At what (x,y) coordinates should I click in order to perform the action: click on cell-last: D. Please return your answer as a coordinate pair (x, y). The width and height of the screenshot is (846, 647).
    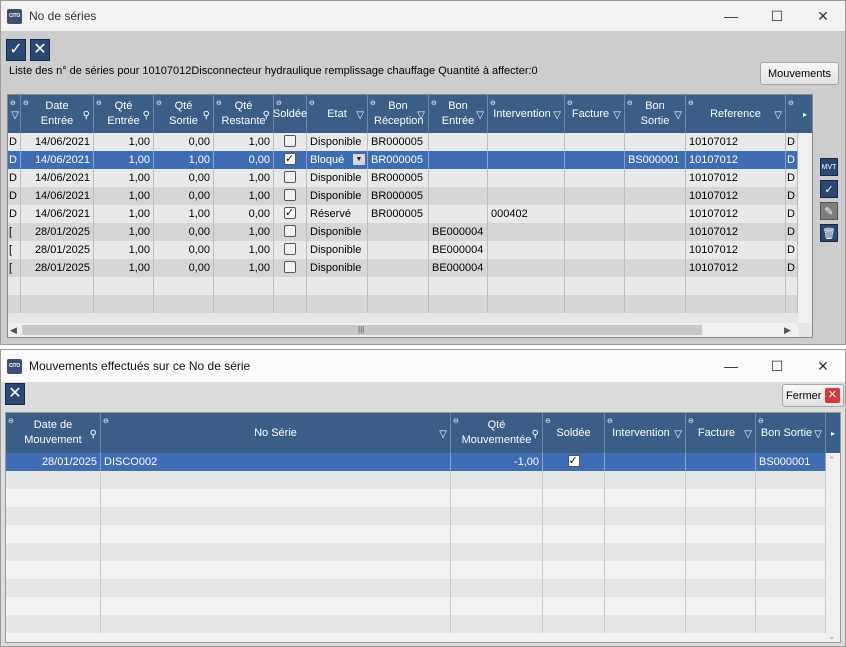
    Looking at the image, I should click on (792, 178).